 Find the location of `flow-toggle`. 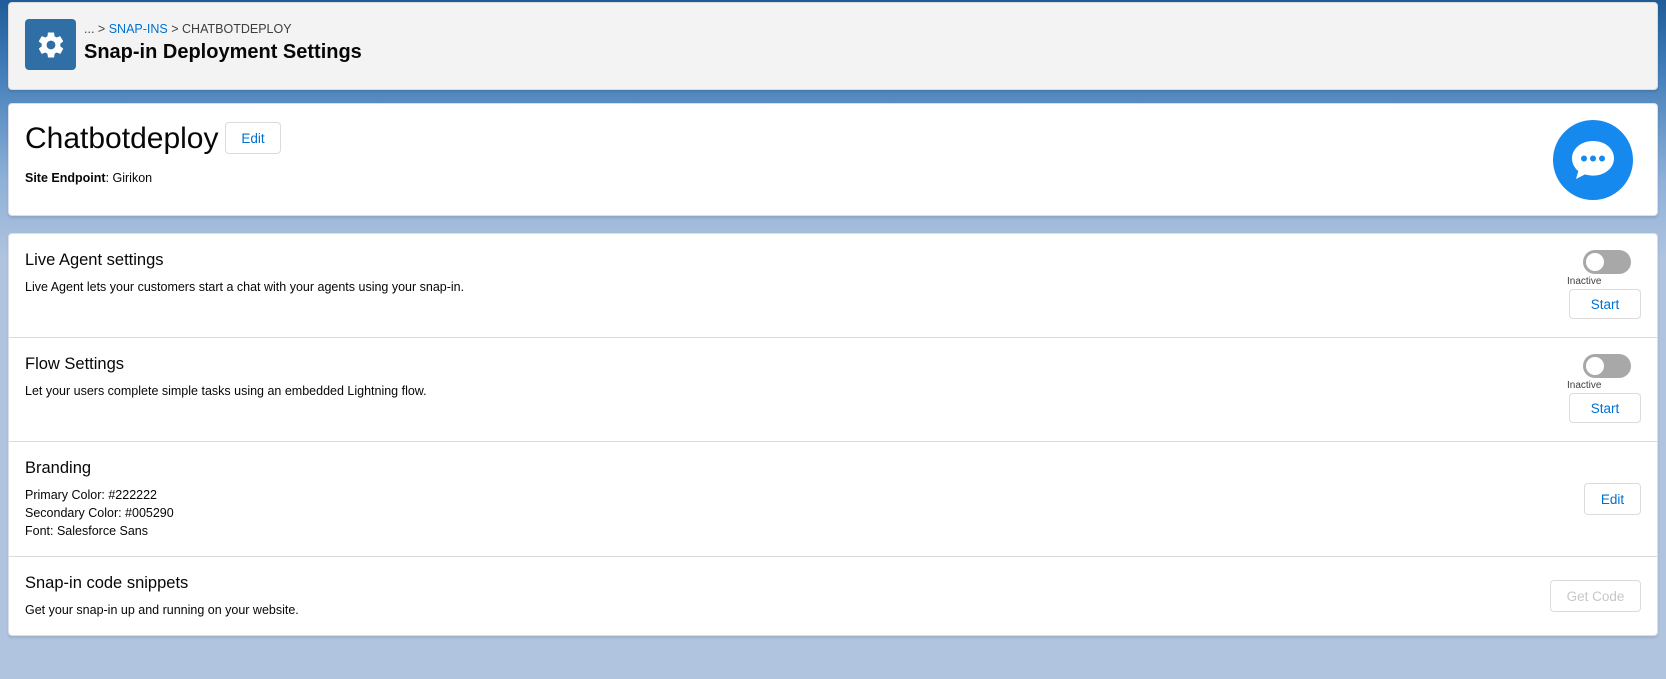

flow-toggle is located at coordinates (1607, 366).